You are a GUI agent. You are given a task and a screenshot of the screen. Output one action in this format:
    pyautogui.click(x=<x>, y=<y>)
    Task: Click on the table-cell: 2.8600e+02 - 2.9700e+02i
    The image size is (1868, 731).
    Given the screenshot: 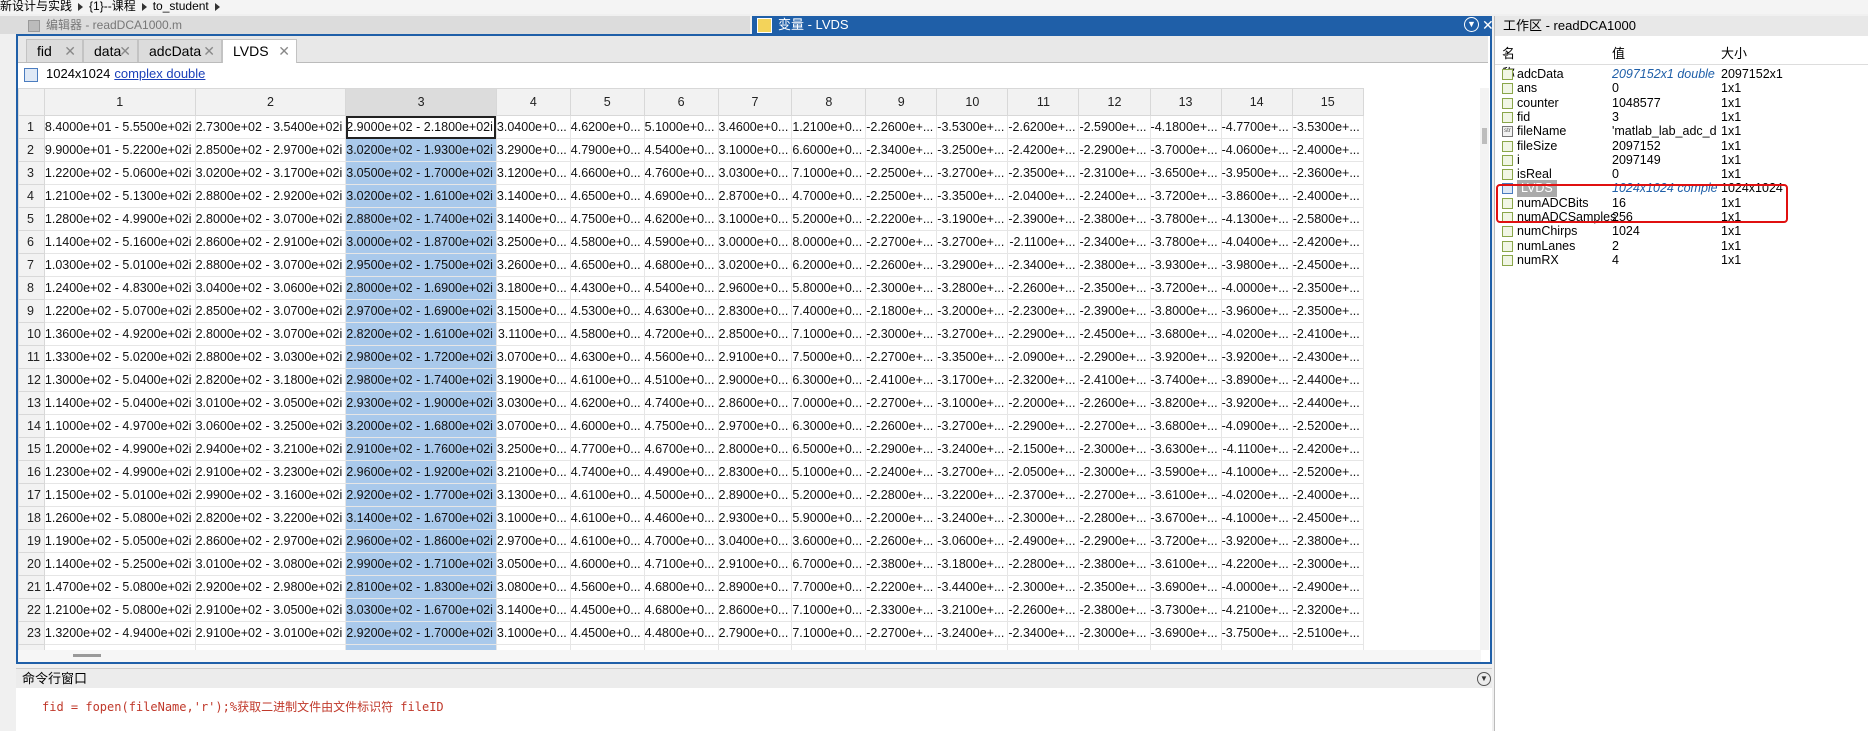 What is the action you would take?
    pyautogui.click(x=270, y=541)
    